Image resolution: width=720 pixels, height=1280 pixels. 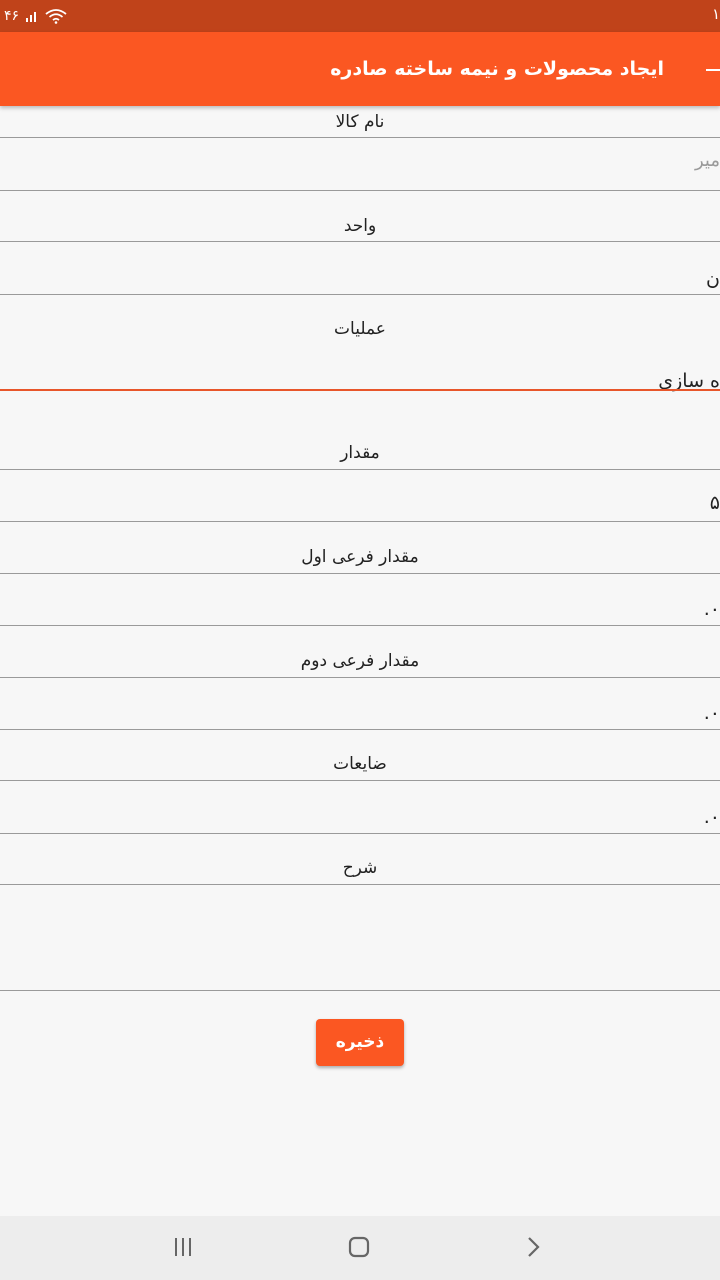 I want to click on app-bar: ایجاد محصولات و نیمه ساخته صادره, so click(x=360, y=69).